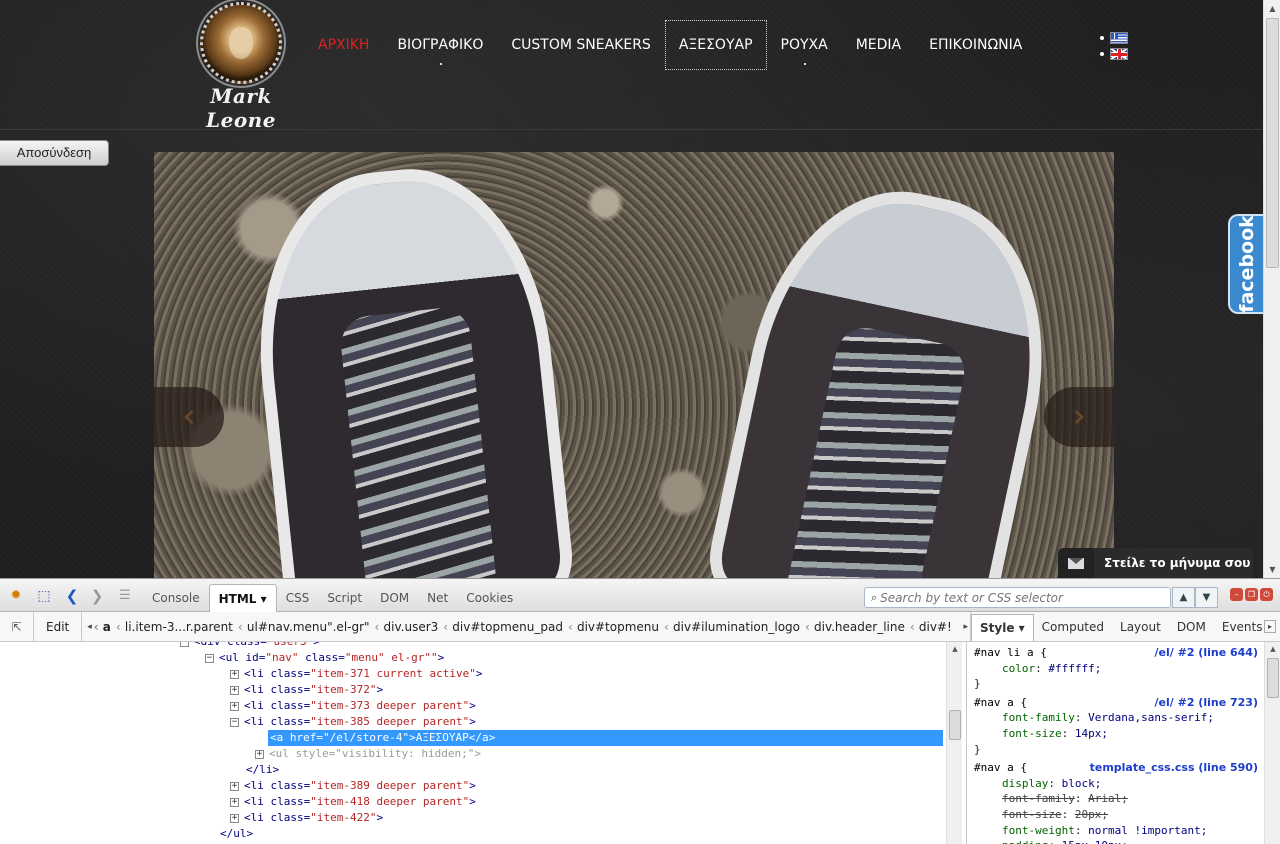 Image resolution: width=1280 pixels, height=844 pixels. What do you see at coordinates (242, 598) in the screenshot?
I see `tab-html: HTML ▾` at bounding box center [242, 598].